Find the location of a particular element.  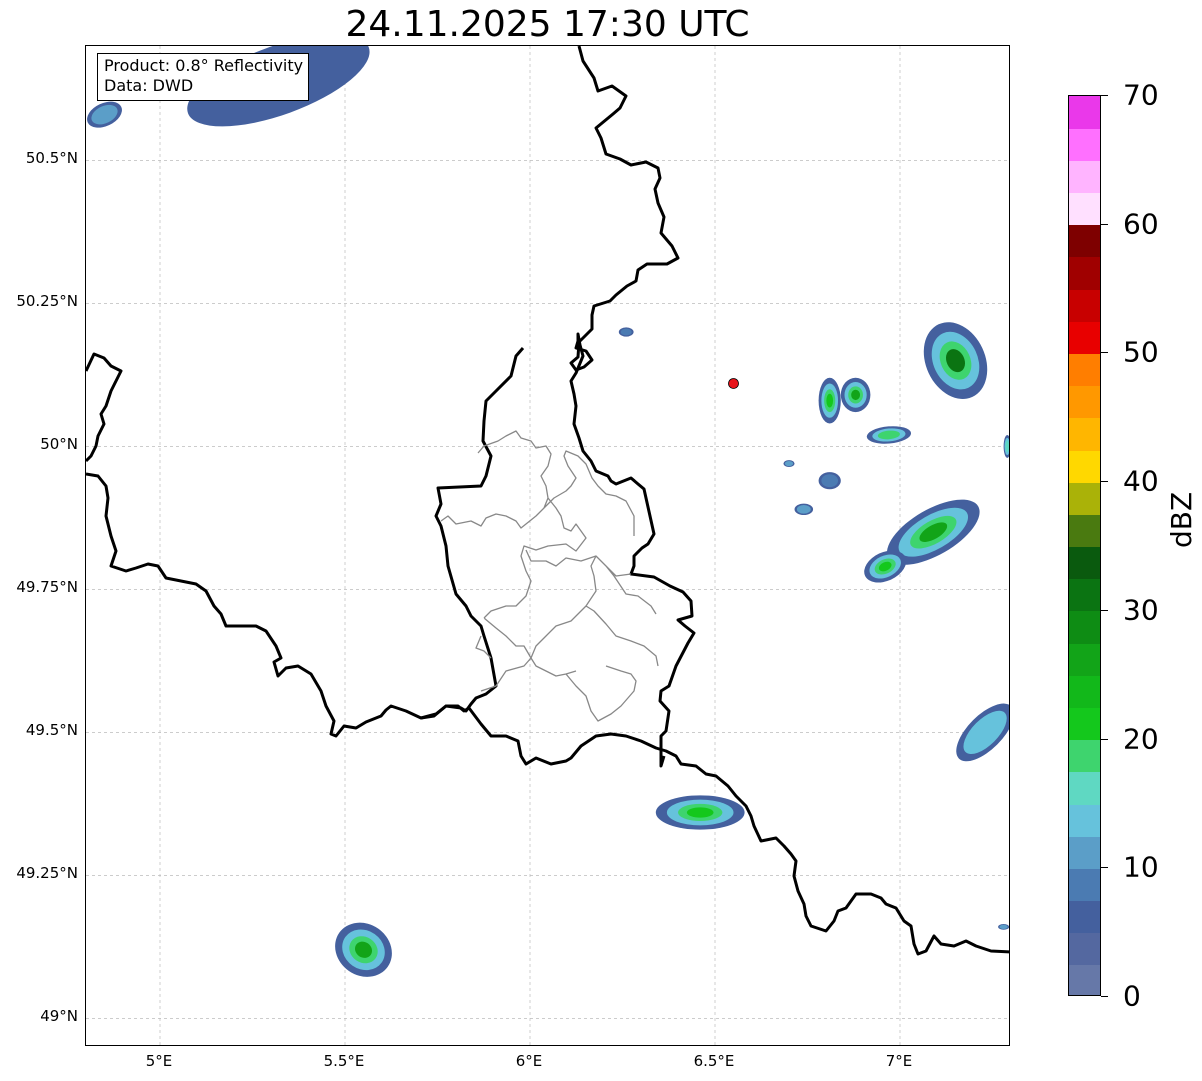

radar-site-marker is located at coordinates (733, 383).